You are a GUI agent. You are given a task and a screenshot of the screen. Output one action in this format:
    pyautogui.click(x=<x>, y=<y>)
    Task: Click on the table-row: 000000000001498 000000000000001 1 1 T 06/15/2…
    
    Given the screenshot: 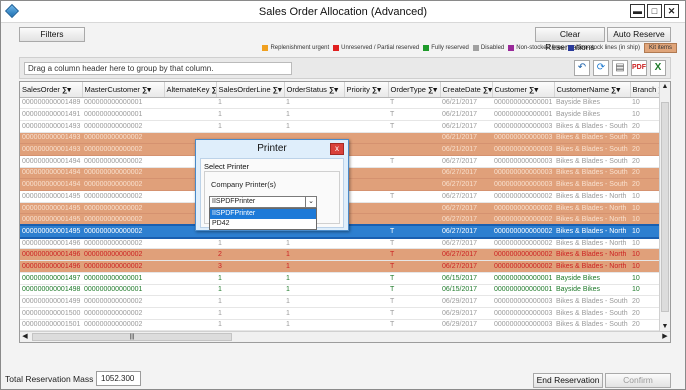 What is the action you would take?
    pyautogui.click(x=340, y=290)
    